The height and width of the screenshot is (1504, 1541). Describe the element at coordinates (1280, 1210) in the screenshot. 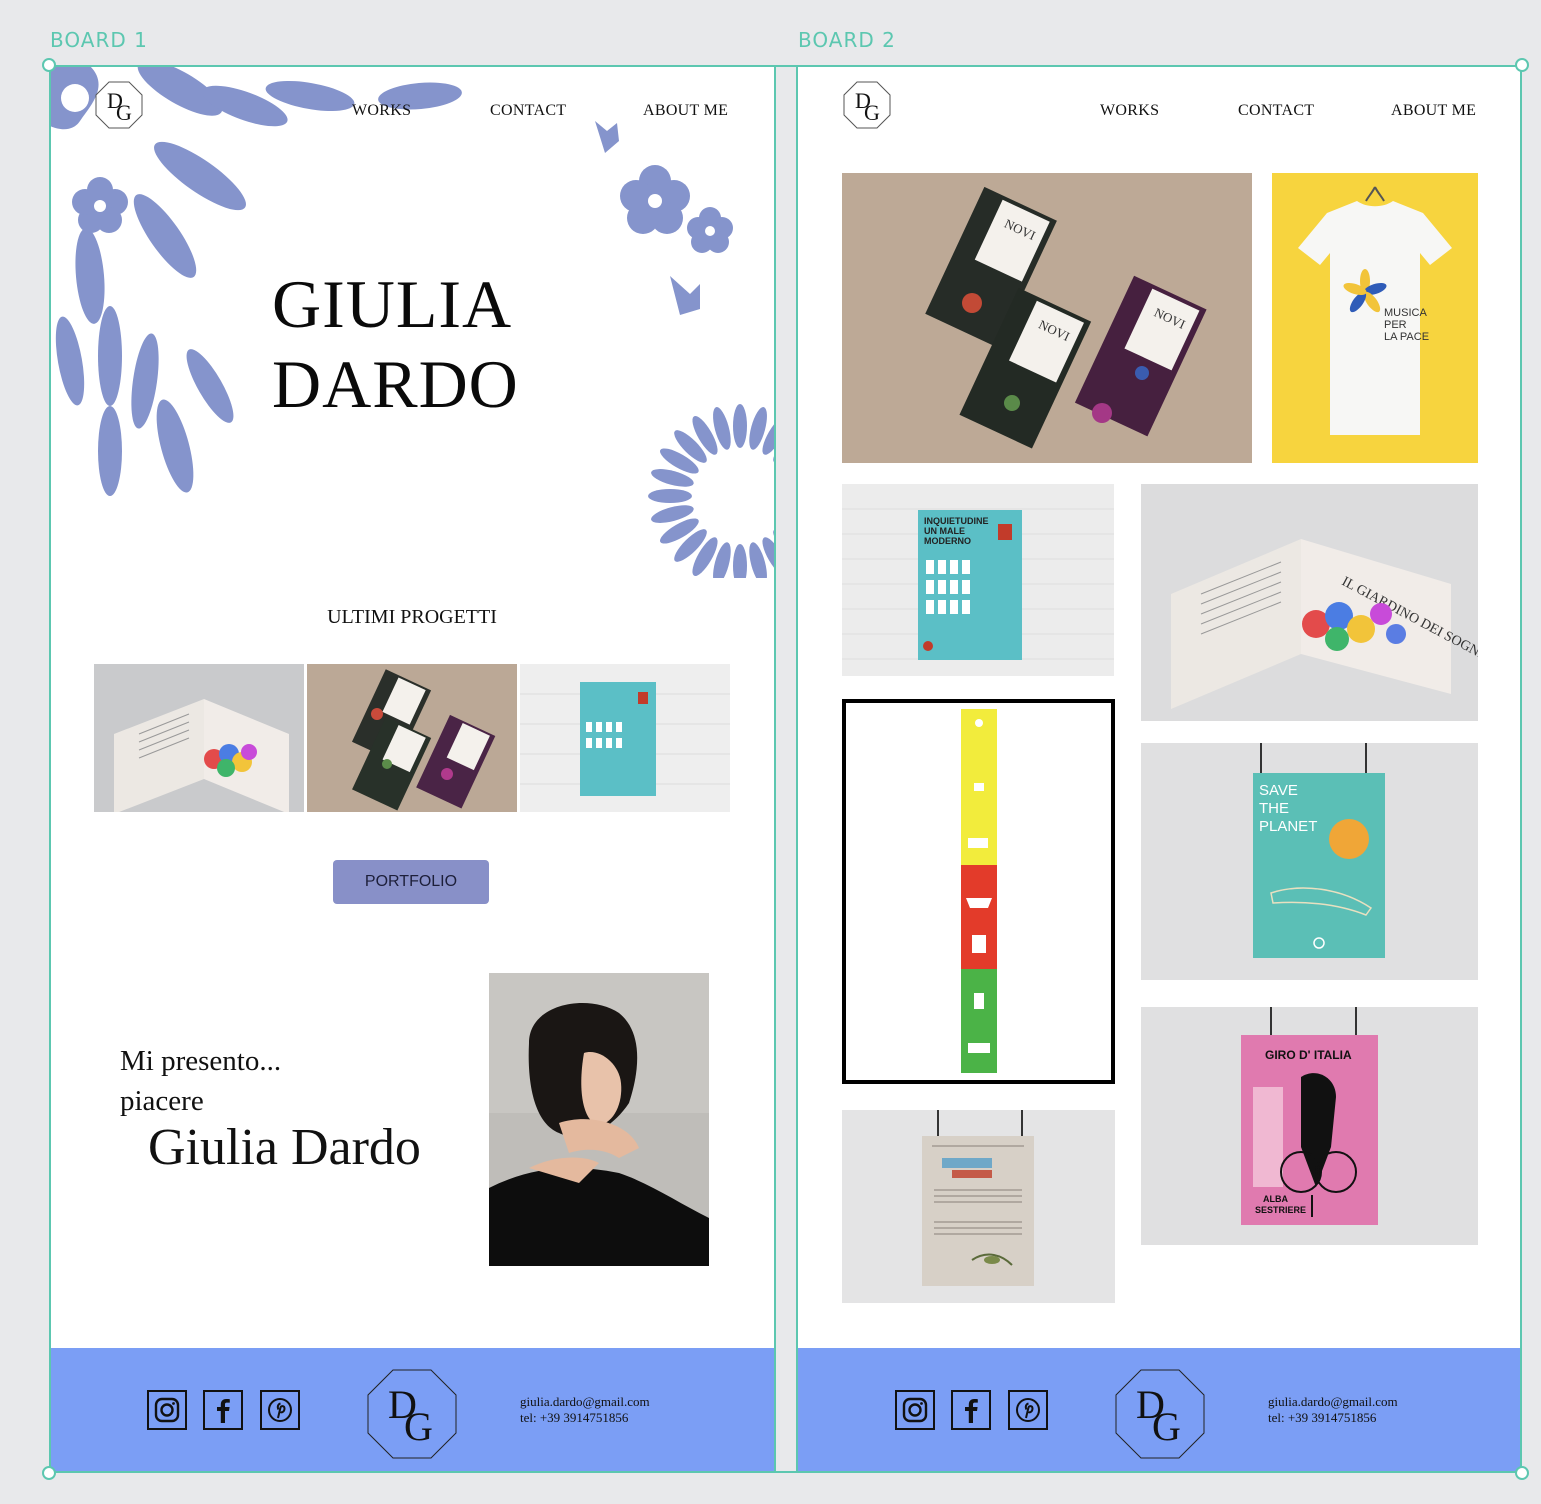

I see `poster3-sub-2: SESTRIERE` at that location.